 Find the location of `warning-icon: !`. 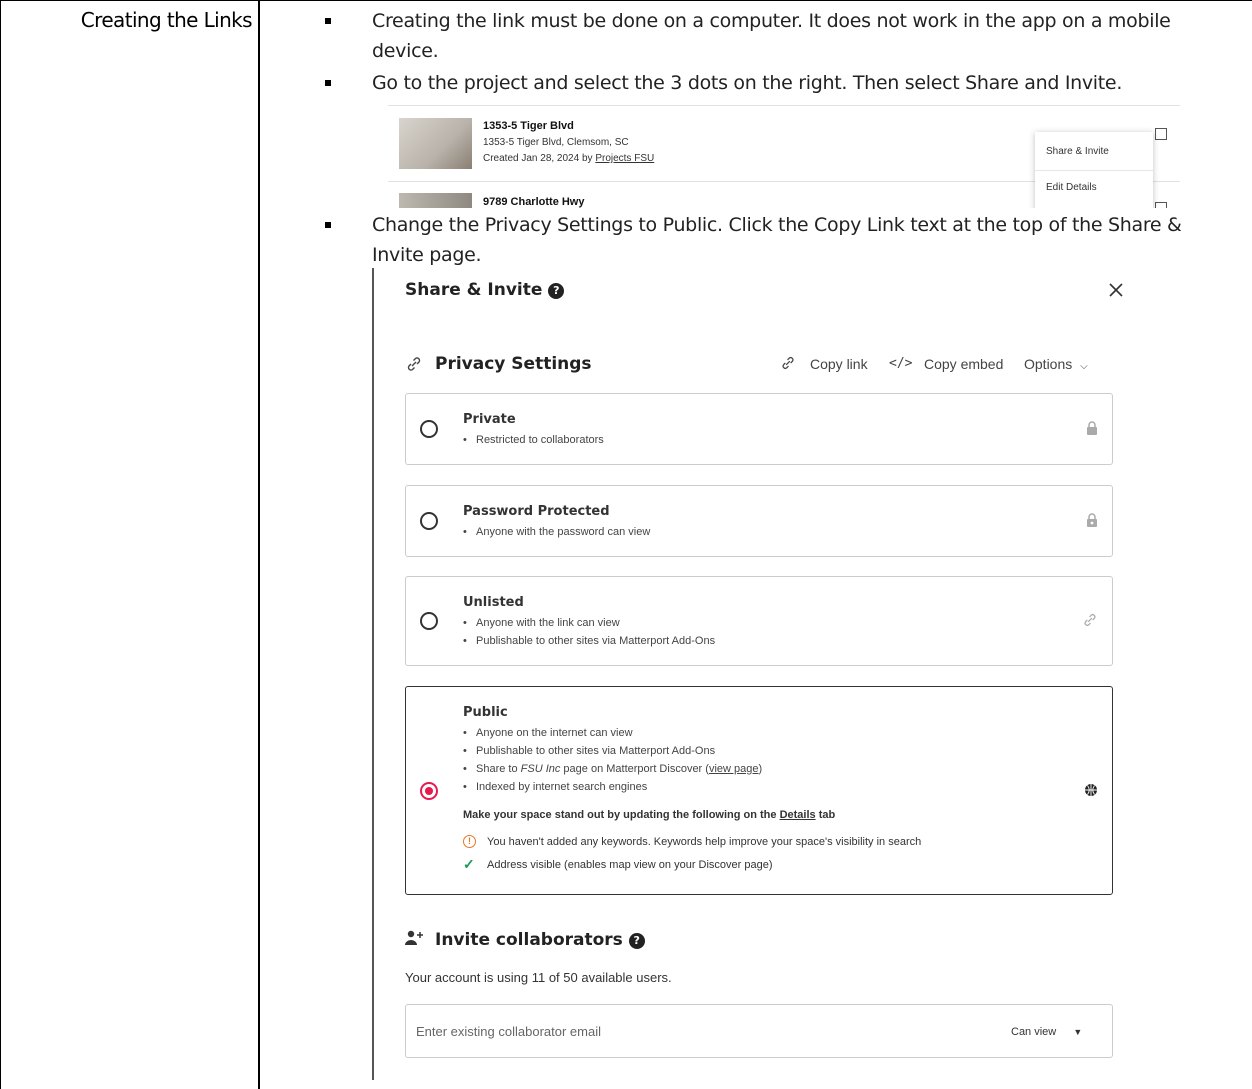

warning-icon: ! is located at coordinates (469, 841).